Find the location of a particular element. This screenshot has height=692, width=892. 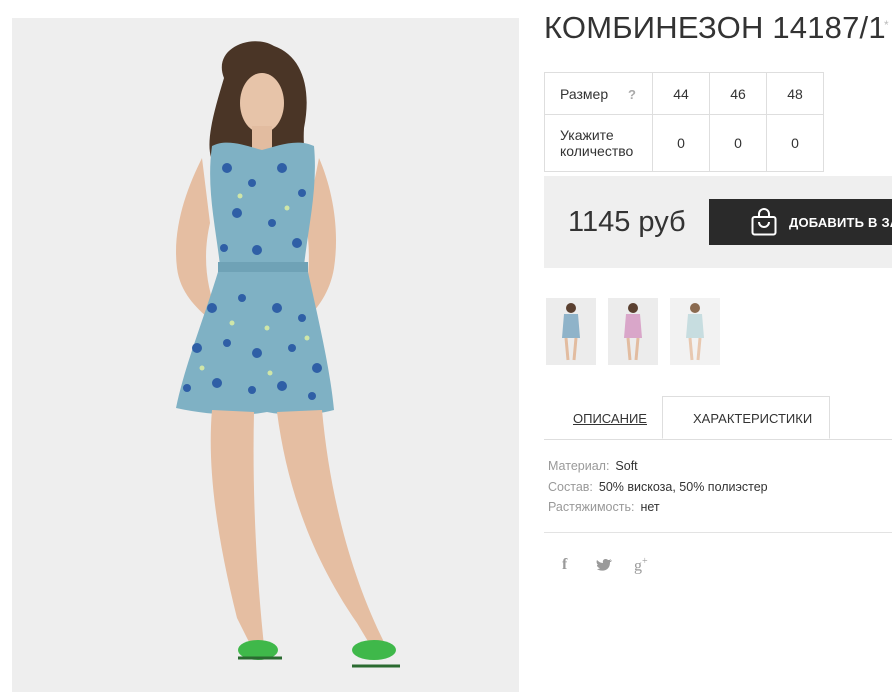

add-to-cart-label: ДОБАВИТЬ В ЗАКАЗ is located at coordinates (840, 222).